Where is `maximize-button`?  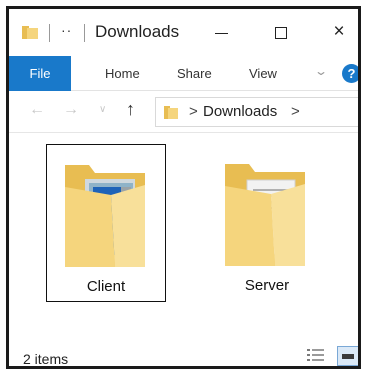 maximize-button is located at coordinates (281, 32).